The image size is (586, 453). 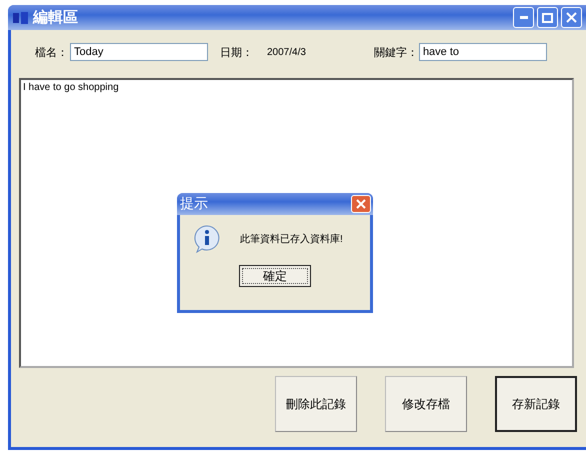 What do you see at coordinates (536, 404) in the screenshot?
I see `action-button: 存新記錄` at bounding box center [536, 404].